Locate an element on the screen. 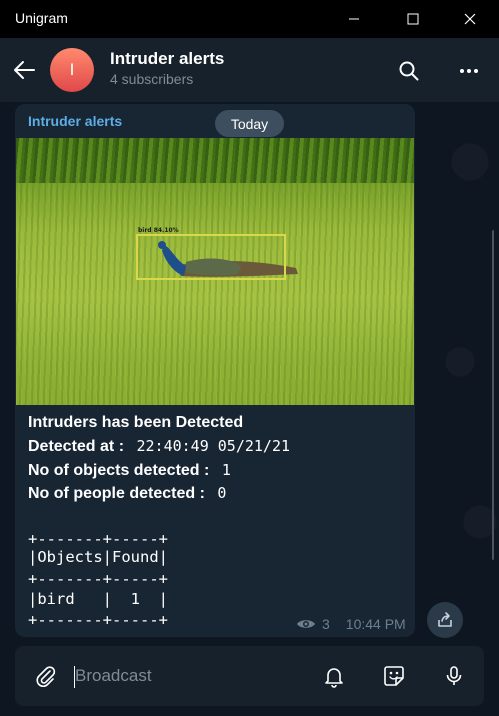  people-detected-value: 0 is located at coordinates (222, 493).